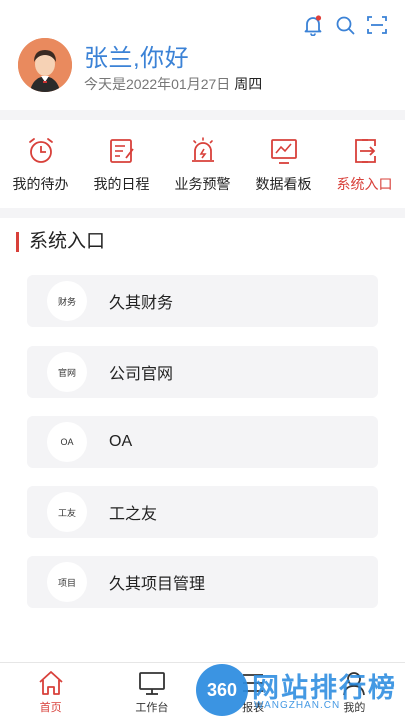  I want to click on quick-item-label: 我的日程, so click(121, 184).